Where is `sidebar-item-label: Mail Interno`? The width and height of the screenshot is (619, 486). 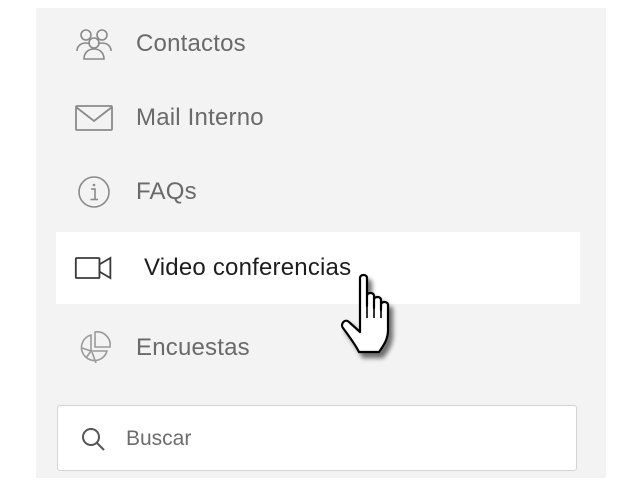 sidebar-item-label: Mail Interno is located at coordinates (200, 117).